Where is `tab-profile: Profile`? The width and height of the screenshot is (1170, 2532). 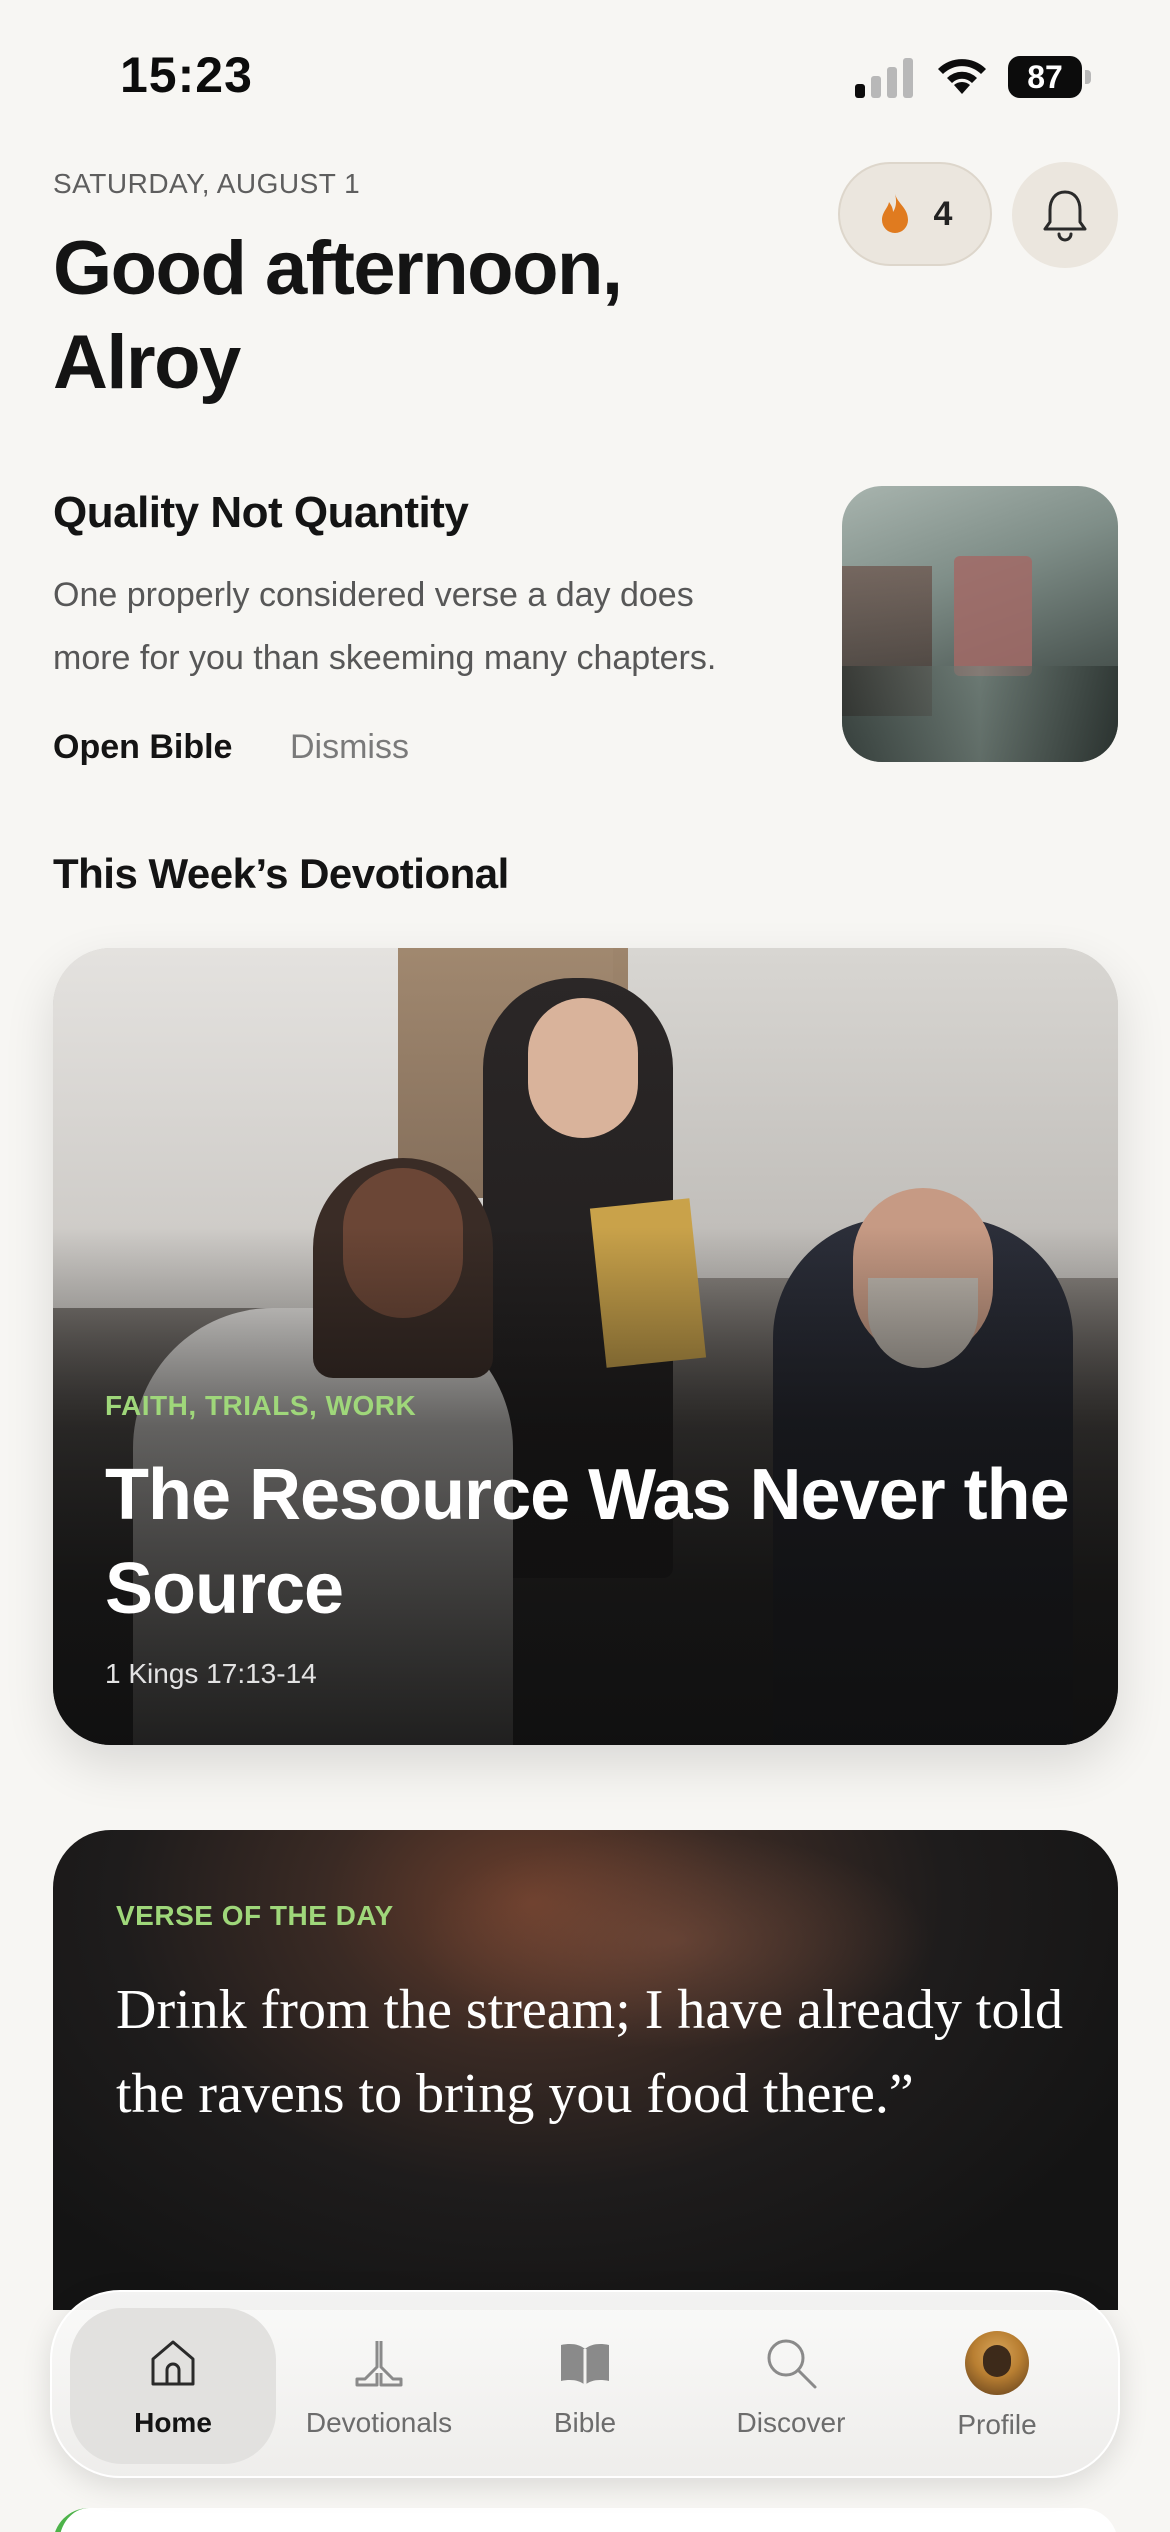 tab-profile: Profile is located at coordinates (997, 2386).